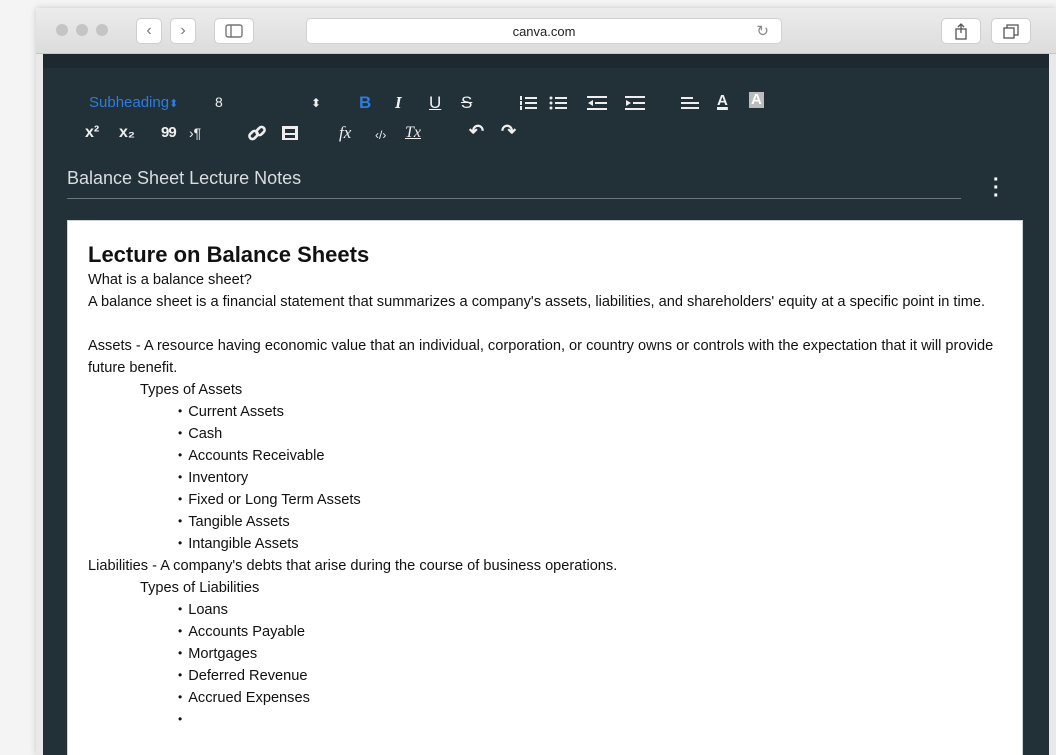 Image resolution: width=1056 pixels, height=755 pixels. I want to click on ordered-list-icon, so click(528, 103).